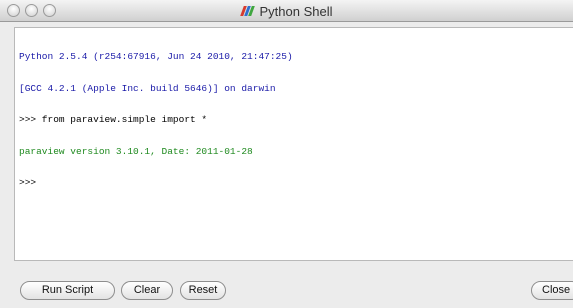 Image resolution: width=573 pixels, height=308 pixels. Describe the element at coordinates (552, 290) in the screenshot. I see `close-button: Close` at that location.